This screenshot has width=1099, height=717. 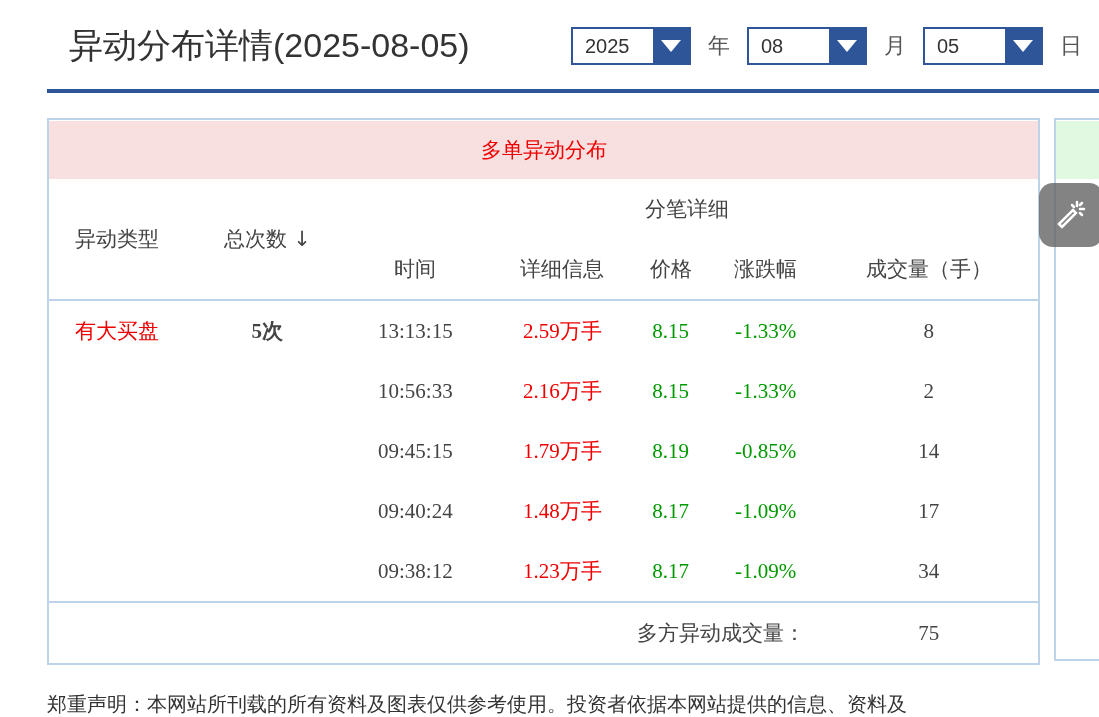 I want to click on time-cell: 10:56:33, so click(x=415, y=390).